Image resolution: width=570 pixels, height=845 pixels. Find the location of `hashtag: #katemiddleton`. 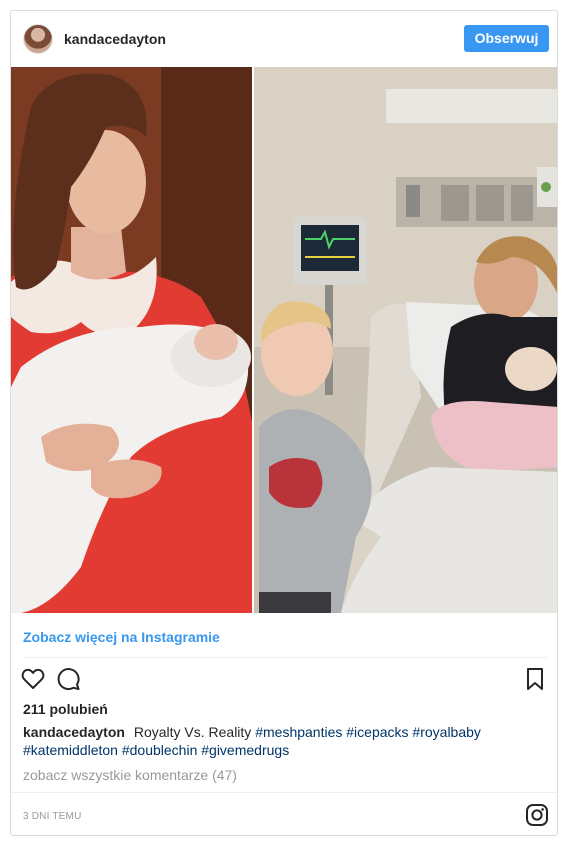

hashtag: #katemiddleton is located at coordinates (70, 750).